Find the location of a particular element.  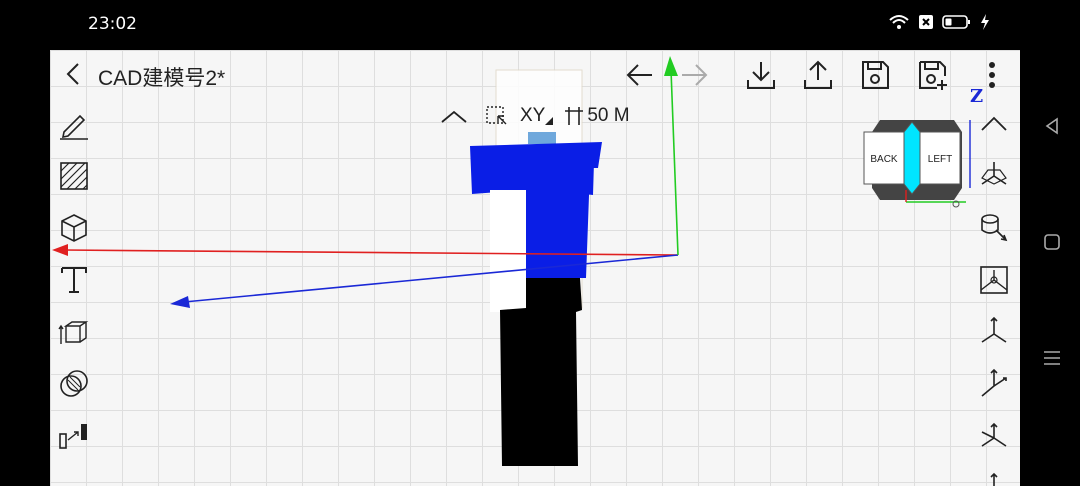

model-neck is located at coordinates (542, 138).